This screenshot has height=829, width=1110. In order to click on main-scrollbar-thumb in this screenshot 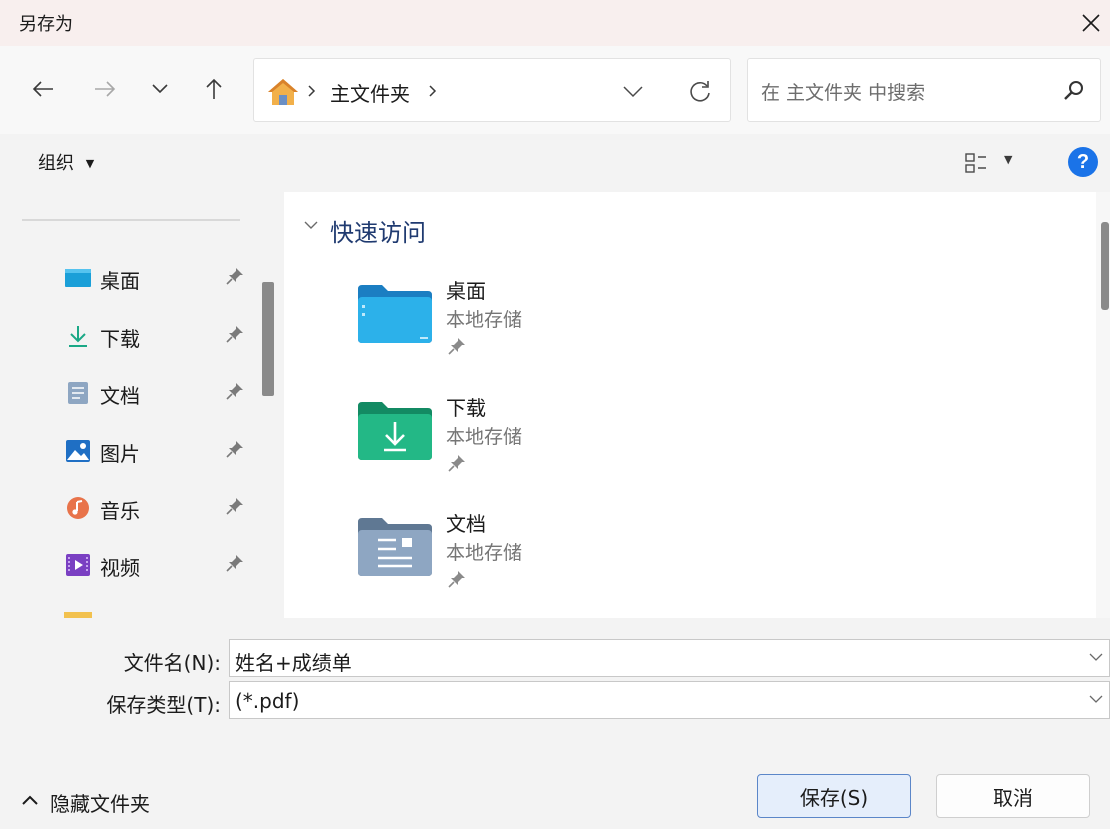, I will do `click(1105, 266)`.